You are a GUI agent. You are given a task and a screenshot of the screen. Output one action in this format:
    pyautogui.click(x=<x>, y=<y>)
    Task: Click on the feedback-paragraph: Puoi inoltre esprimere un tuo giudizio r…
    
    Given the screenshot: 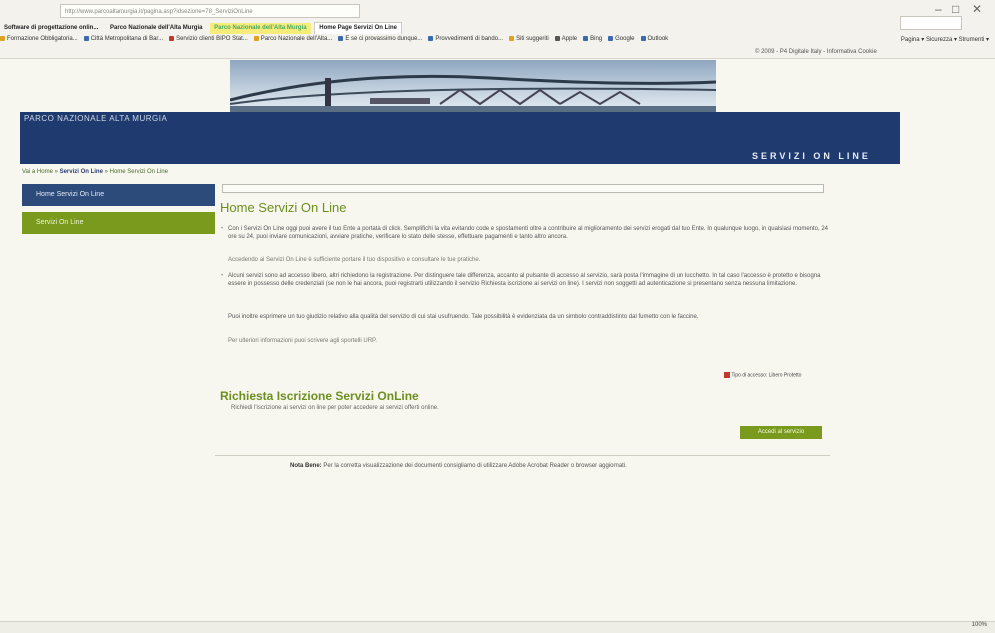 What is the action you would take?
    pyautogui.click(x=463, y=317)
    